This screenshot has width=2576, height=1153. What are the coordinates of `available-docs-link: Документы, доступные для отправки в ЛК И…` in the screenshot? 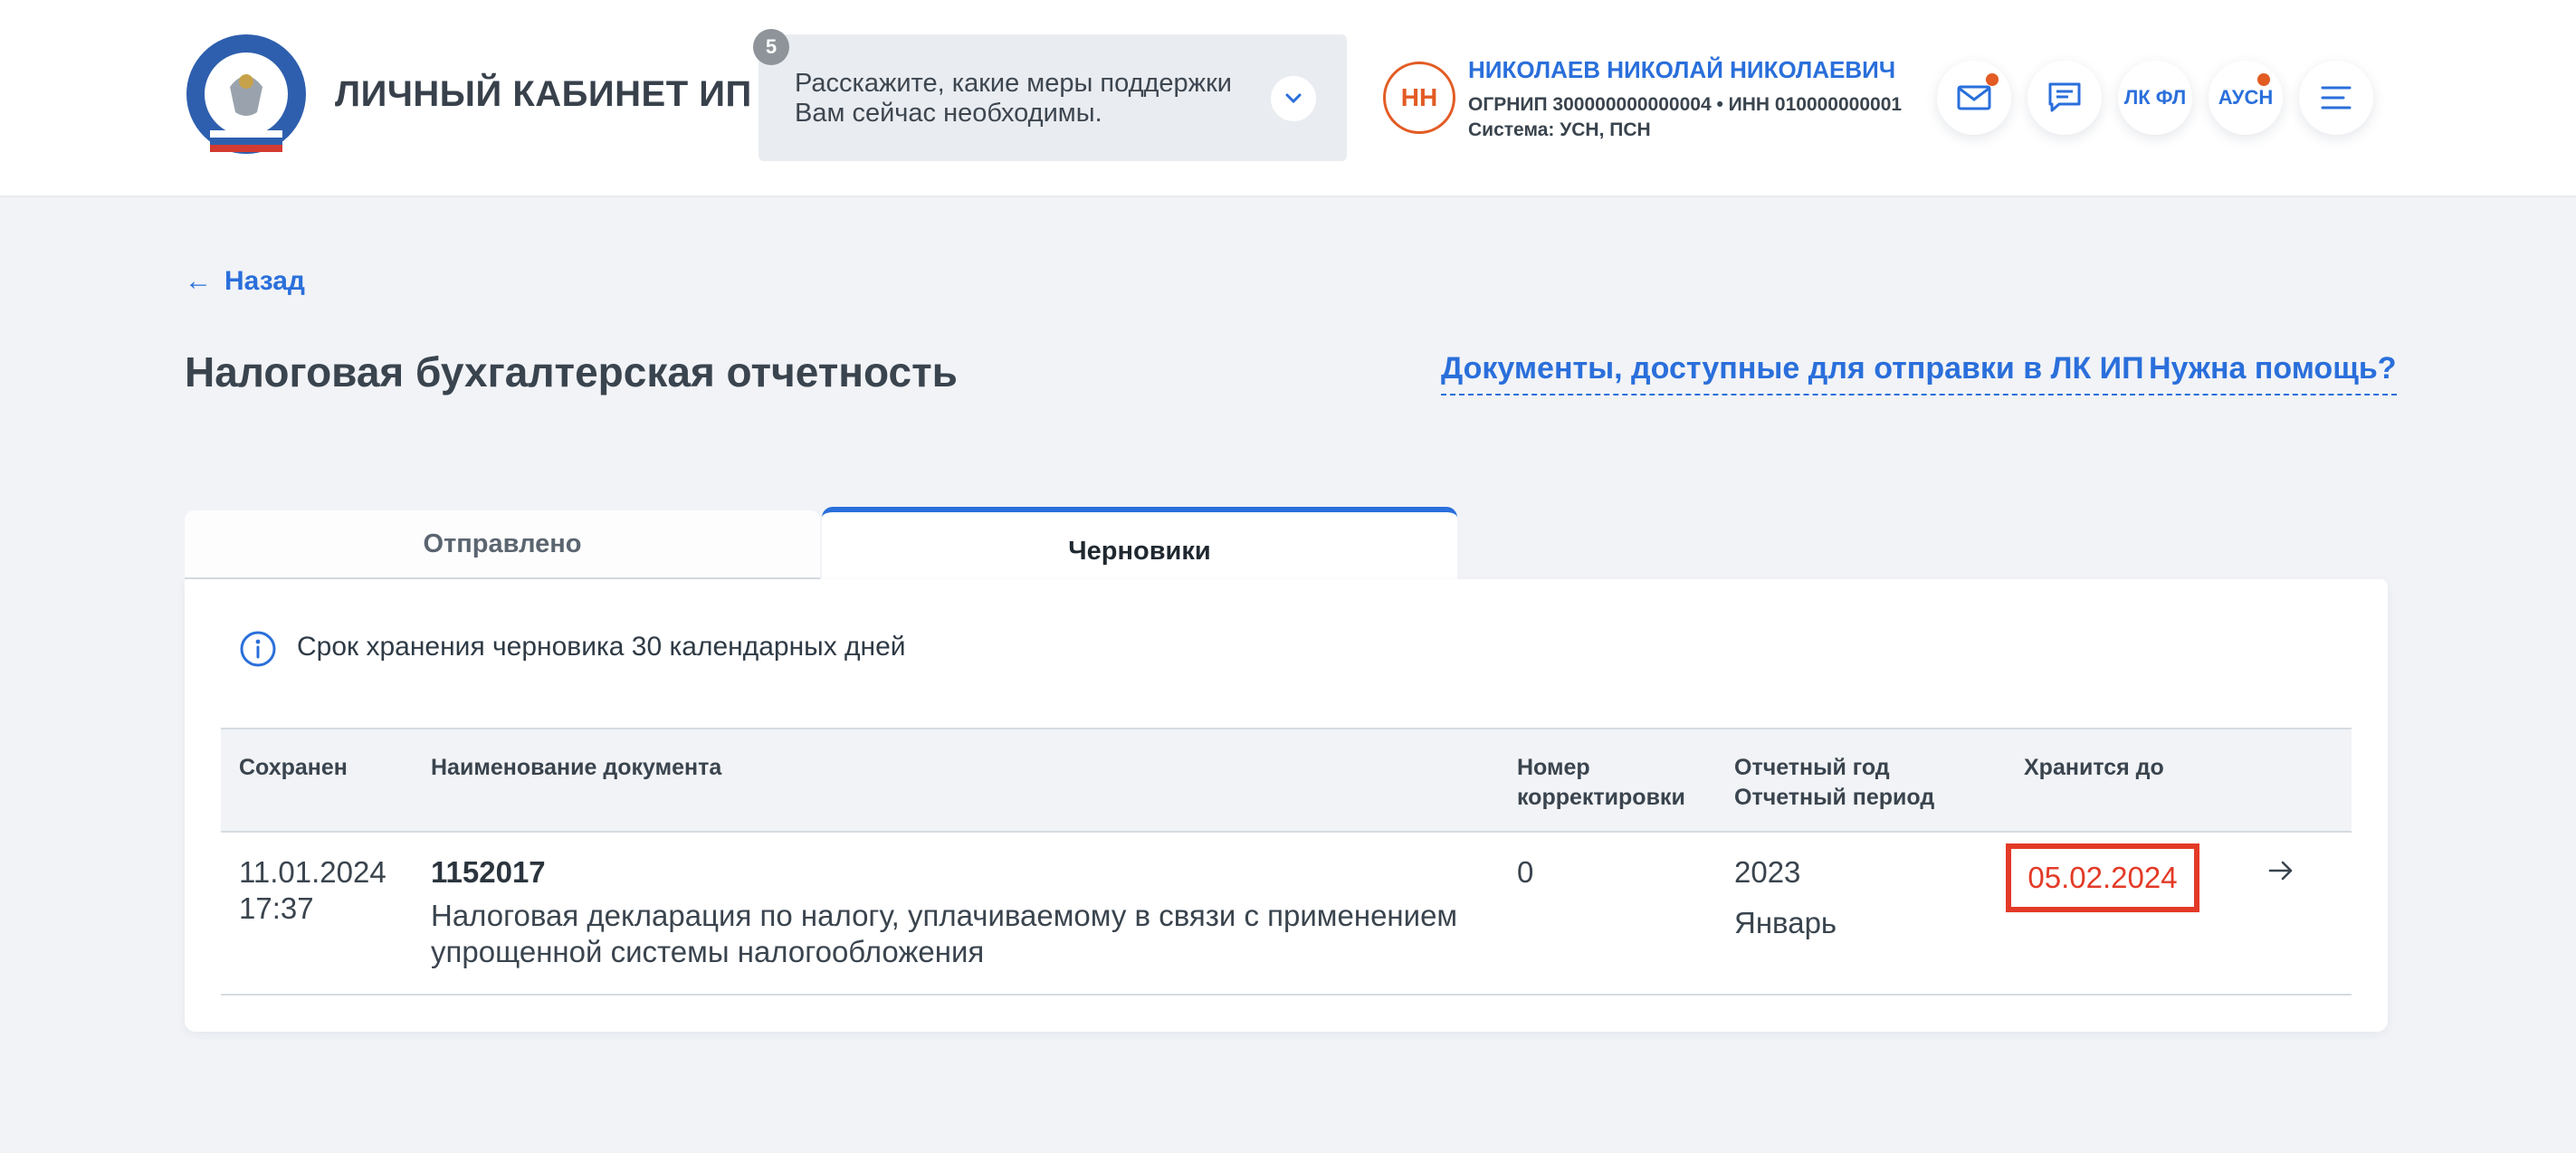 It's located at (1793, 373).